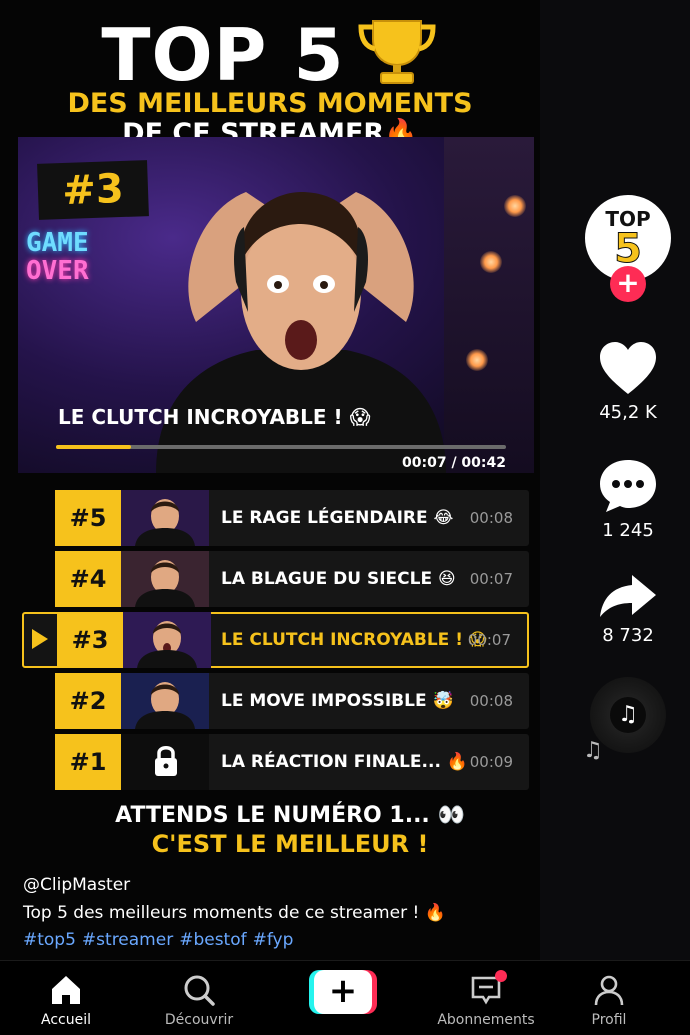 This screenshot has width=690, height=1035. I want to click on row-thumbnail-locked, so click(165, 762).